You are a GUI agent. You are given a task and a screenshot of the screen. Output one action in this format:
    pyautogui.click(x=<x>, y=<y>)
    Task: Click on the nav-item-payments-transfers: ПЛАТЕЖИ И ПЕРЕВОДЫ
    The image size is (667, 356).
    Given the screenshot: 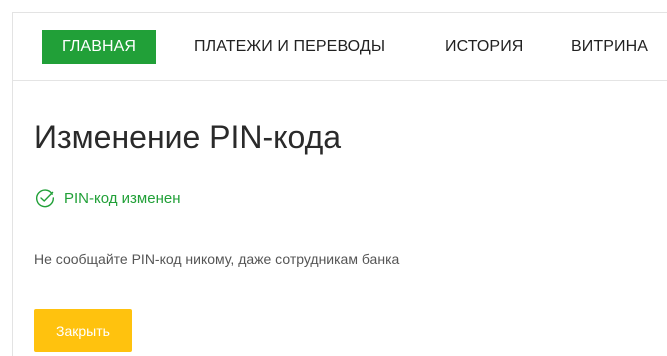 What is the action you would take?
    pyautogui.click(x=289, y=47)
    